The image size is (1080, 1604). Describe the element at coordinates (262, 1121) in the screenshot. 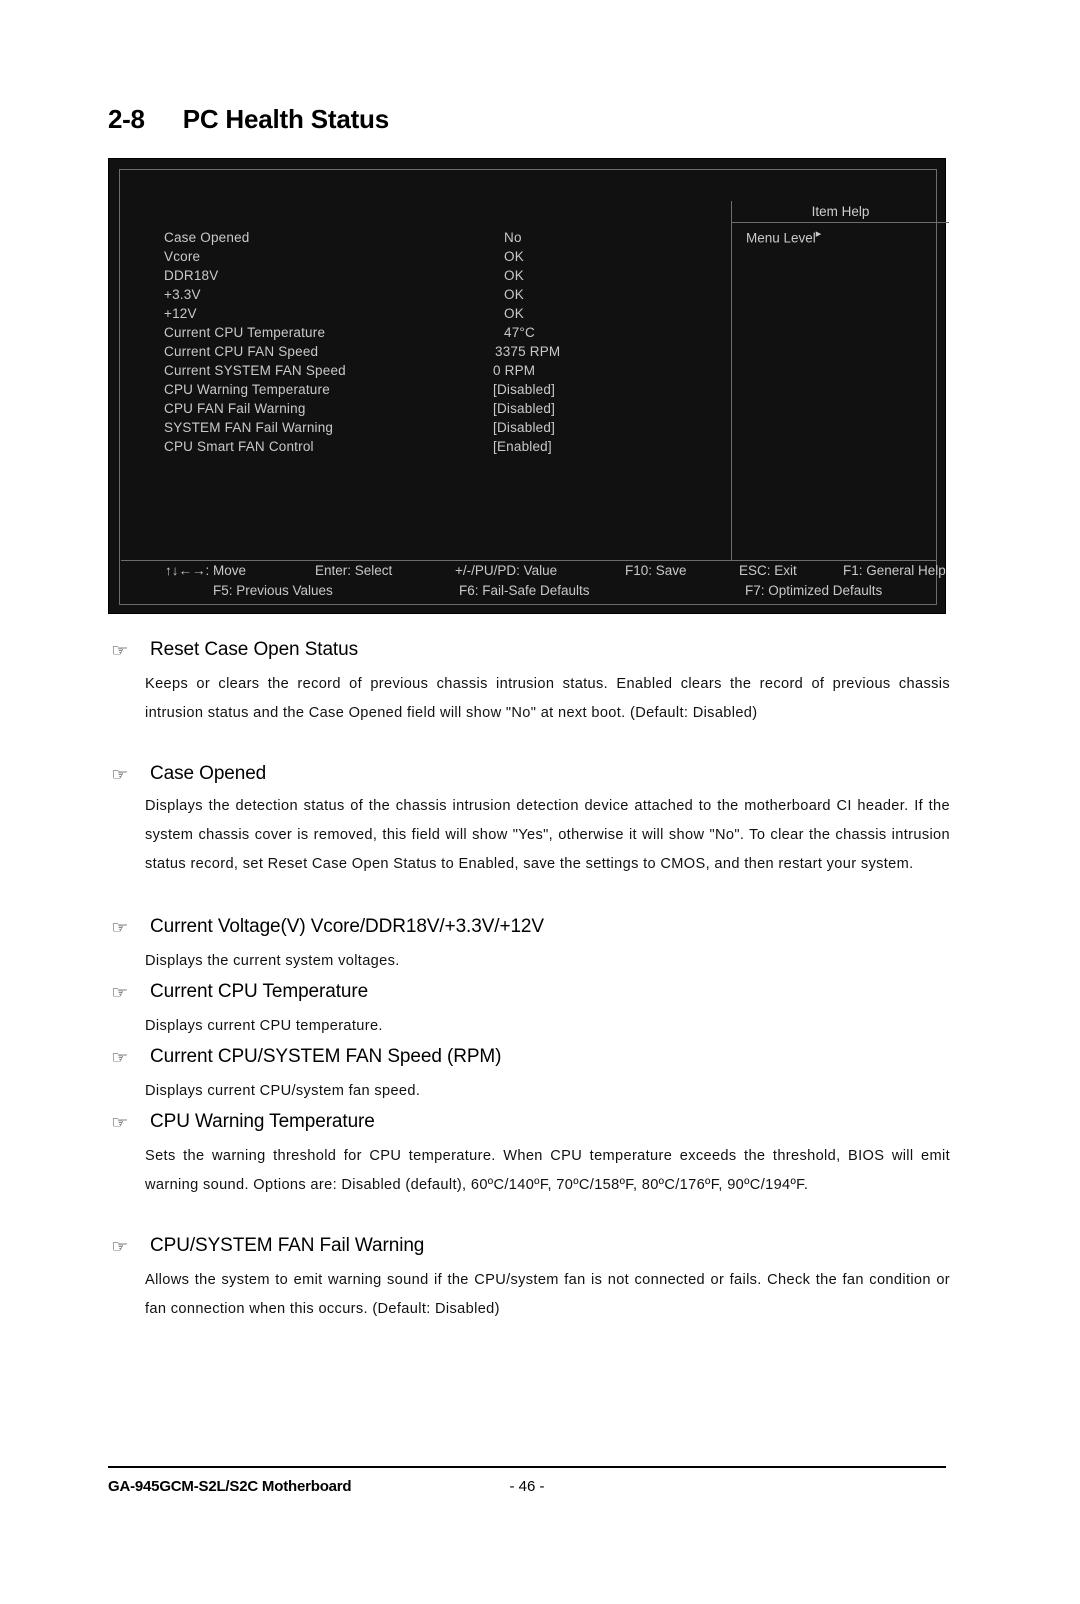

I see `bullet-title: CPU Warning Temperature` at that location.